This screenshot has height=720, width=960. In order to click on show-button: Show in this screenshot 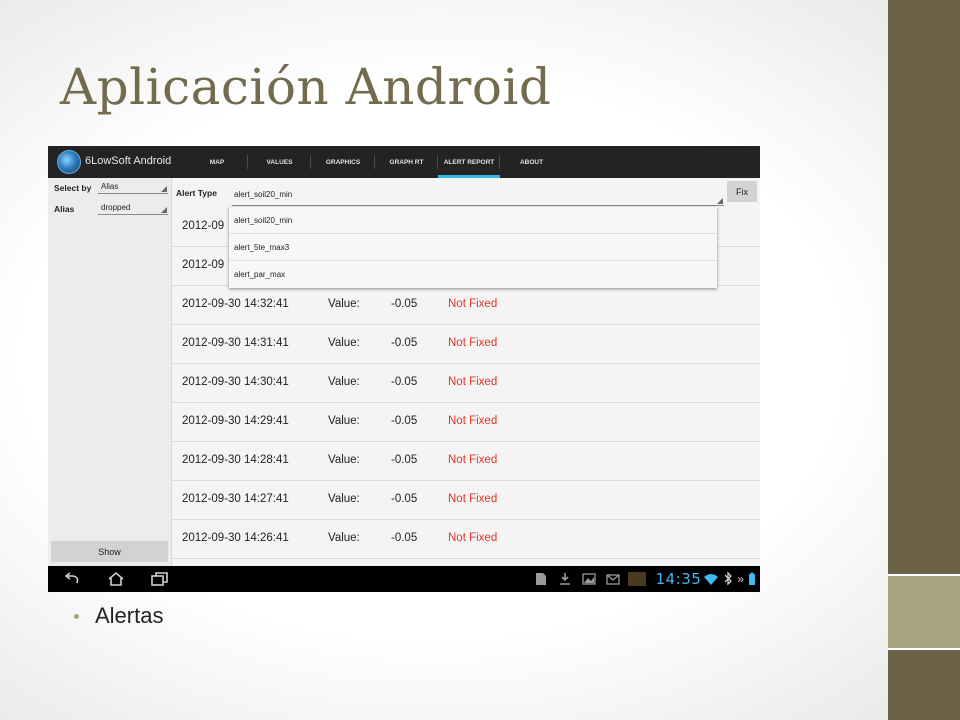, I will do `click(109, 551)`.